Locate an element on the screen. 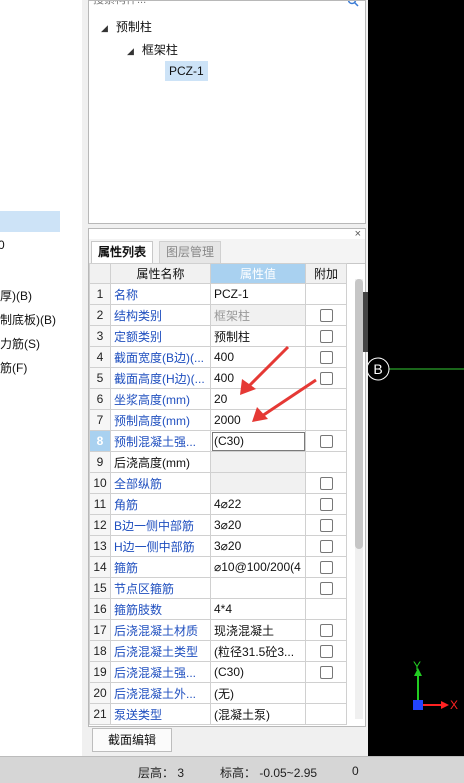  tree-node-precast-column: ◢ 预制柱 is located at coordinates (126, 26).